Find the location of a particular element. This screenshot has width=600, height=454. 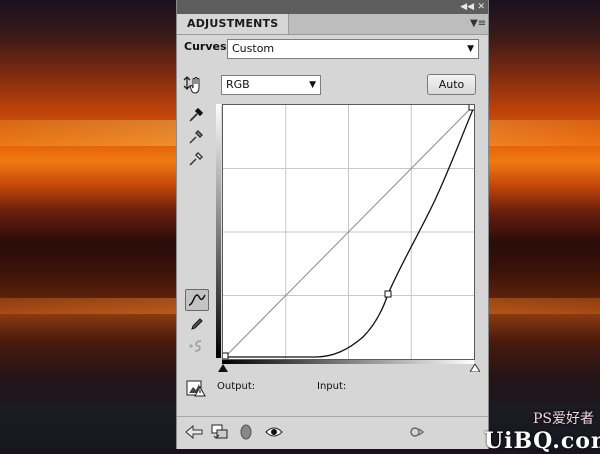

clipping-warning-icon is located at coordinates (196, 388).